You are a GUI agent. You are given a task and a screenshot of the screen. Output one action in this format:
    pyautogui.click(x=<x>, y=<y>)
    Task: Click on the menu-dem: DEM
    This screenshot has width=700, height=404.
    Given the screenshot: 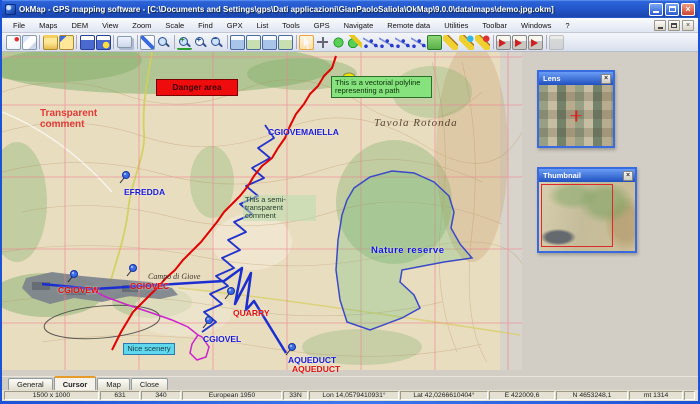 What is the action you would take?
    pyautogui.click(x=79, y=25)
    